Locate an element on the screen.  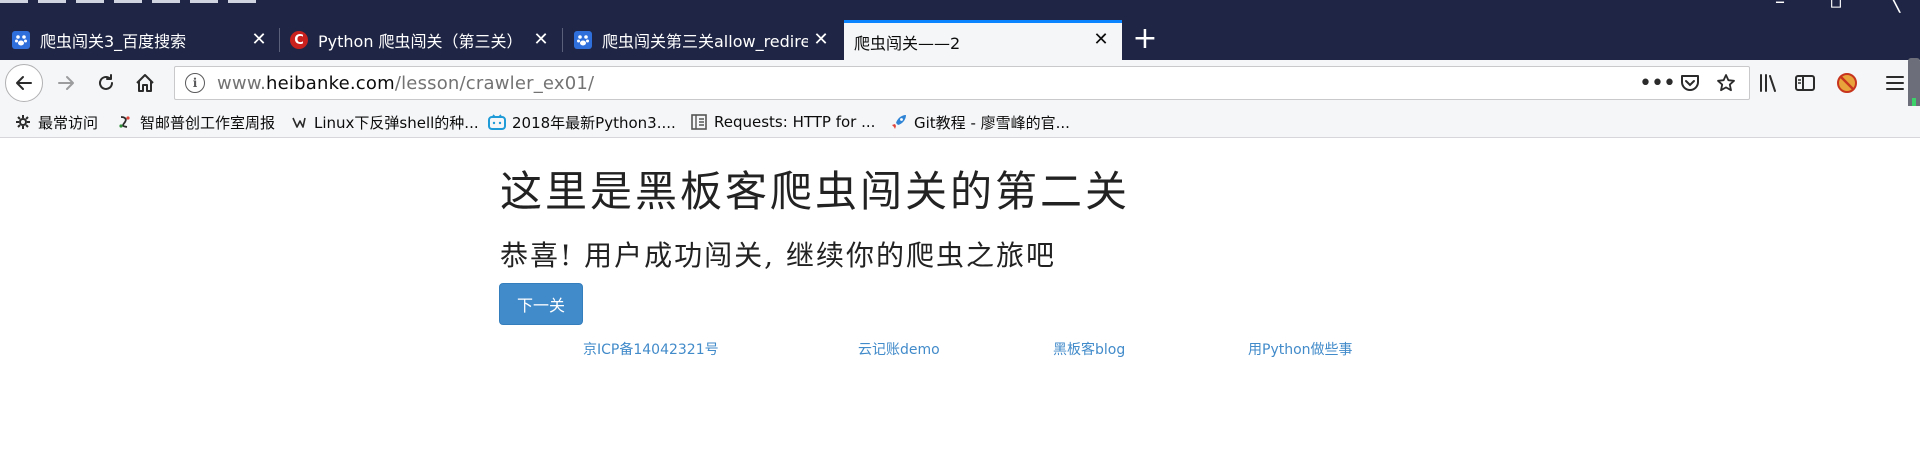
back-arrow-icon is located at coordinates (24, 83).